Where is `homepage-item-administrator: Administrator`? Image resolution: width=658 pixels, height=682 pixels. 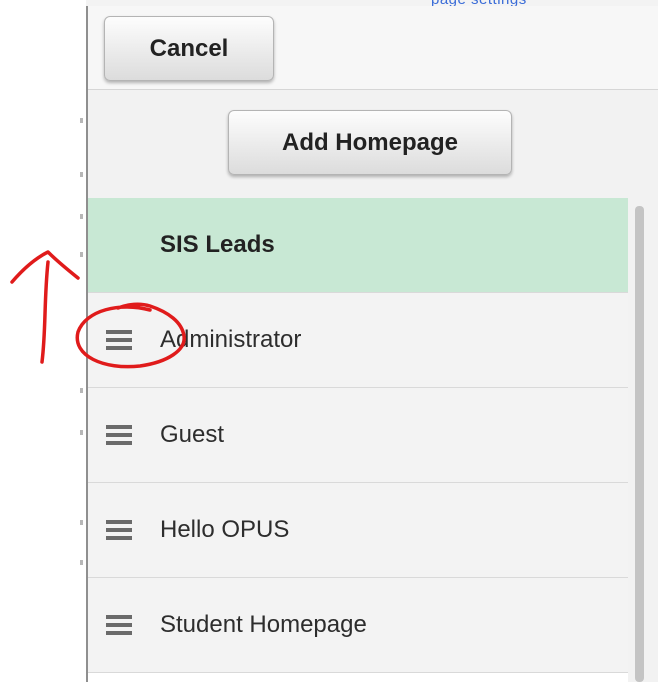 homepage-item-administrator: Administrator is located at coordinates (358, 340).